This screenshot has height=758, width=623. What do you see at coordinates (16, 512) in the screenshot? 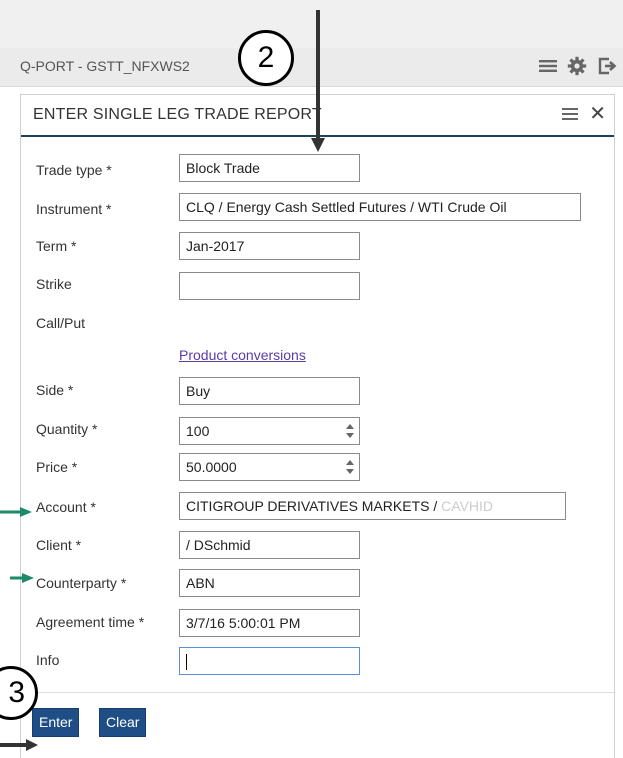
I see `account-arrow-annotation` at bounding box center [16, 512].